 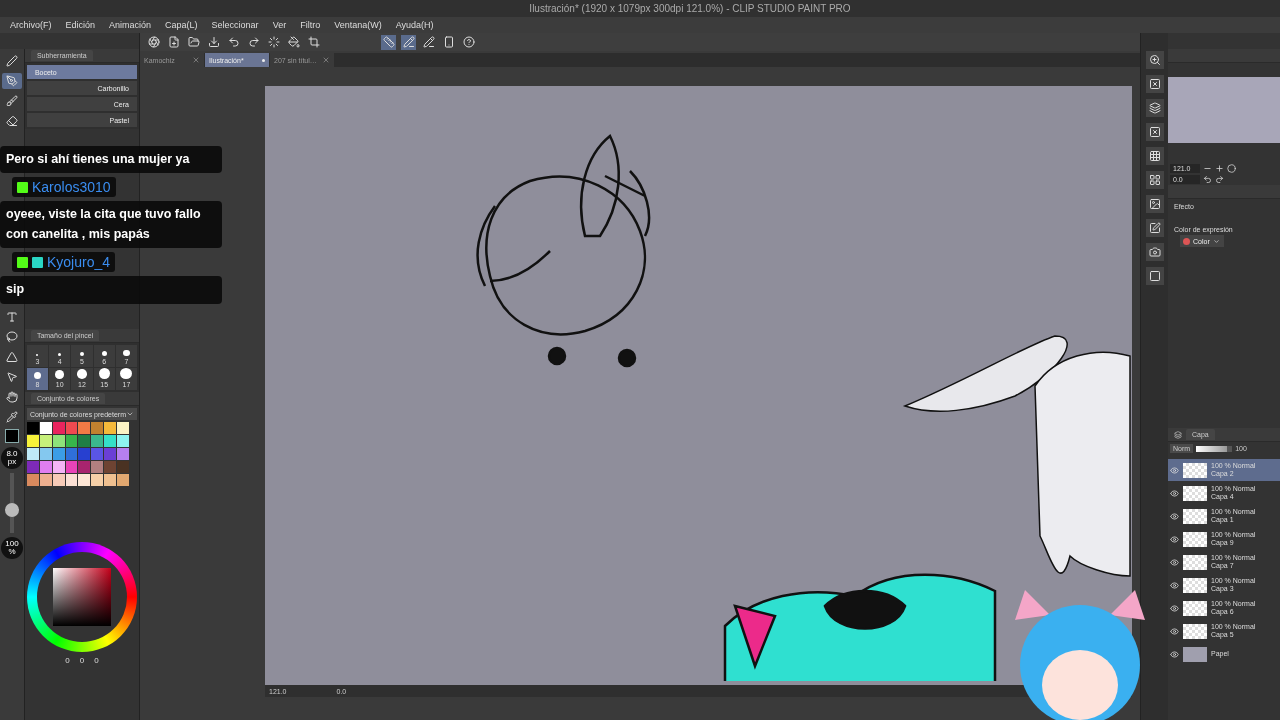 What do you see at coordinates (358, 25) in the screenshot?
I see `menu-item: Ventana(W)` at bounding box center [358, 25].